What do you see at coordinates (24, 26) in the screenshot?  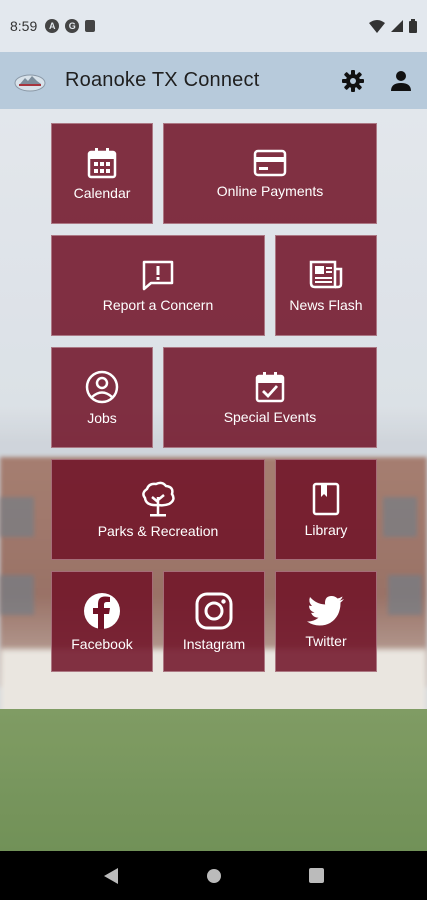 I see `status-time: 8:59` at bounding box center [24, 26].